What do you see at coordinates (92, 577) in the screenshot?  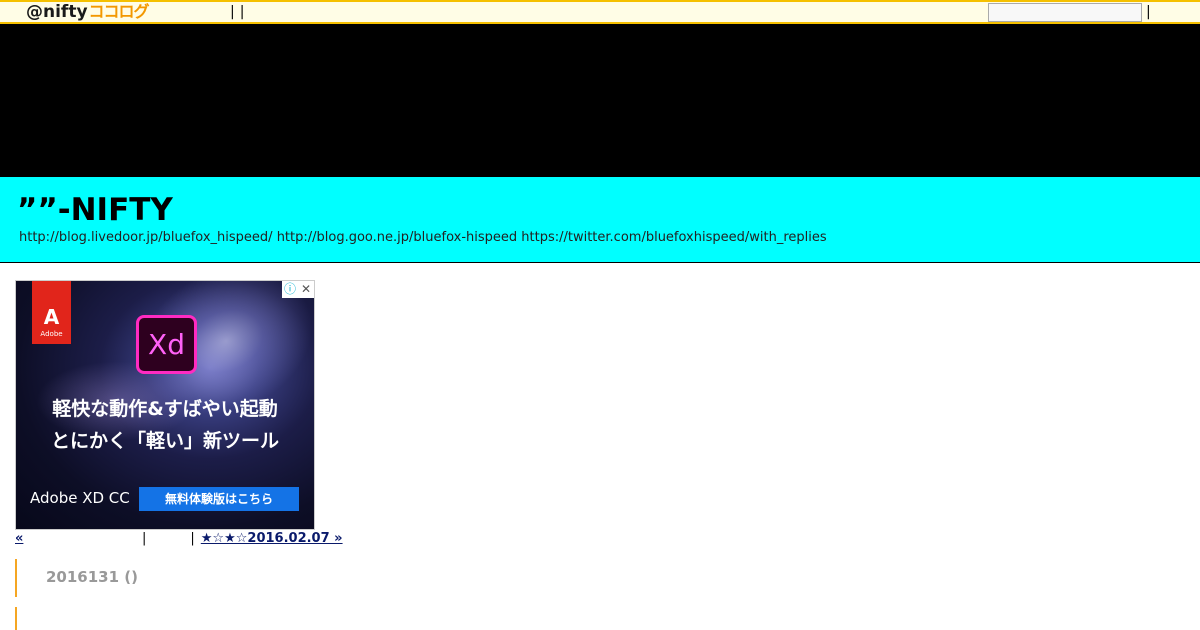 I see `entry-date: 2016131 ()` at bounding box center [92, 577].